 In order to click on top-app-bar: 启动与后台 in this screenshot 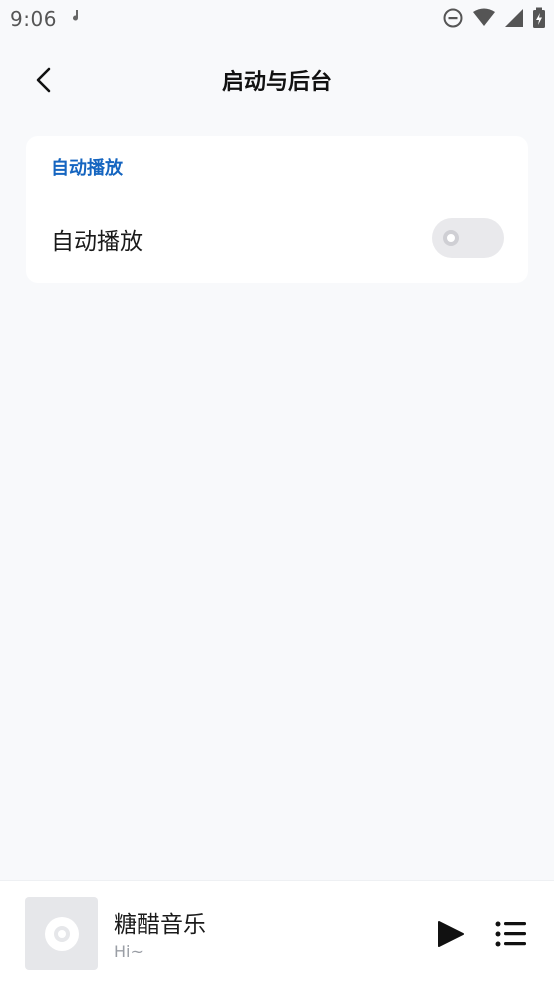, I will do `click(277, 80)`.